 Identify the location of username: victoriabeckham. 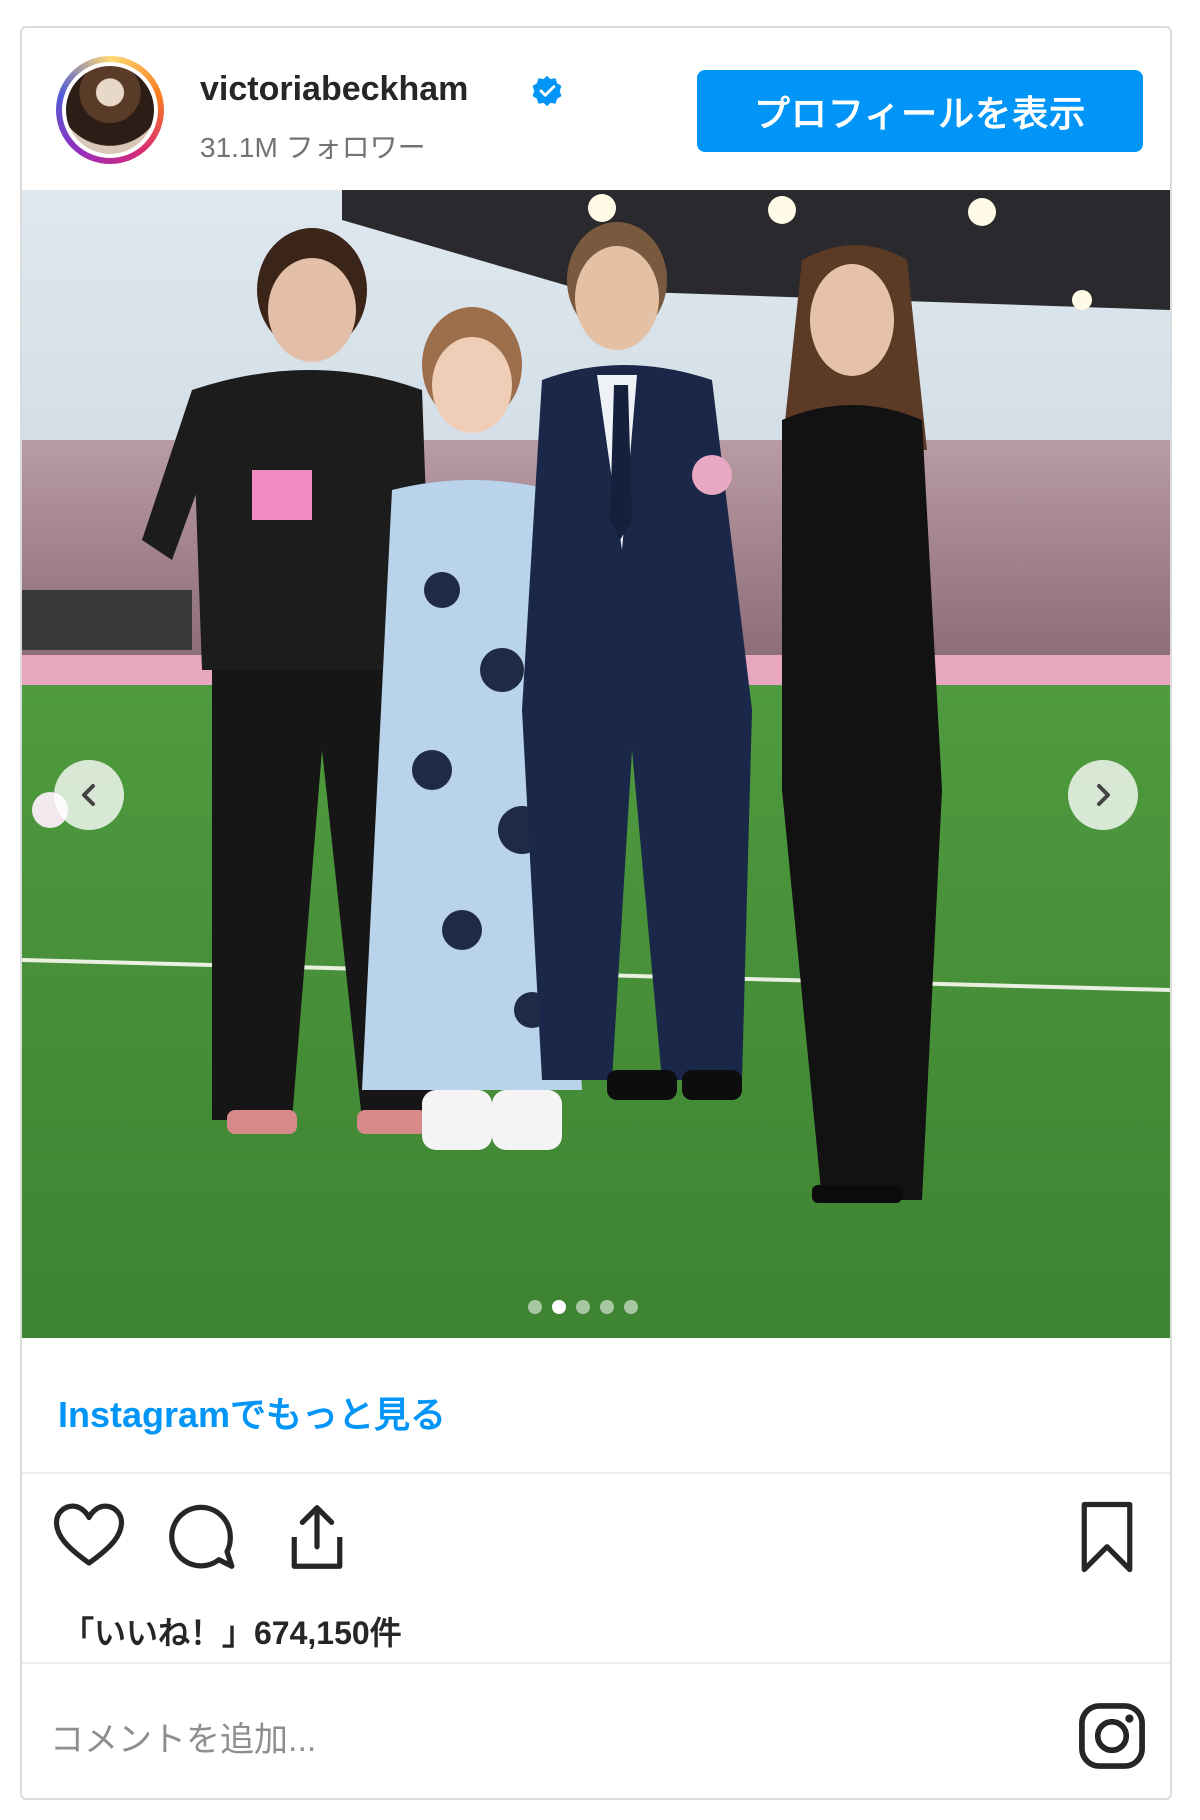
(334, 89).